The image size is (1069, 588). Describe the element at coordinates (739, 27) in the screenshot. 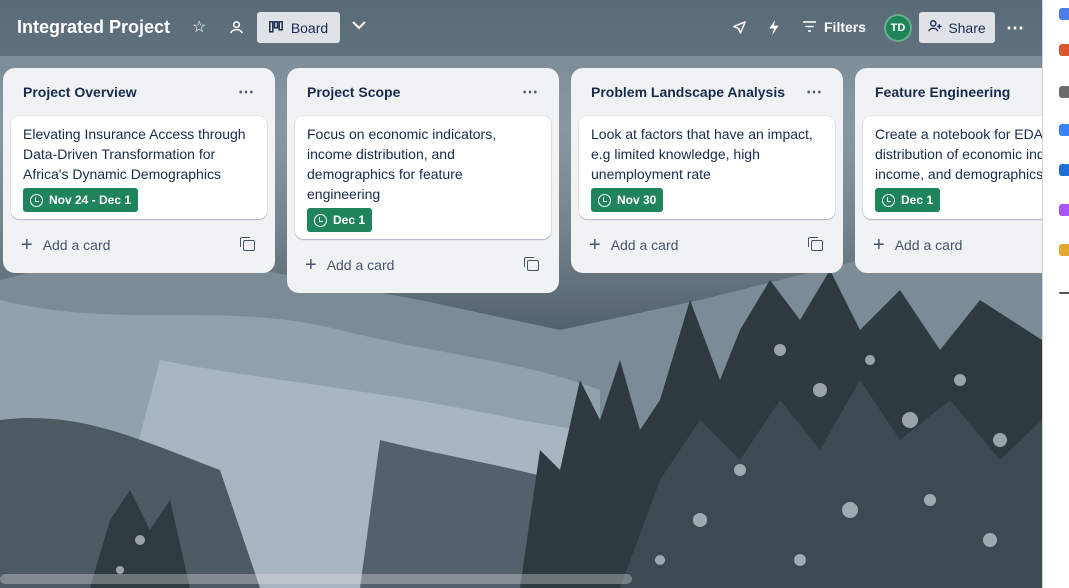

I see `rocket-icon` at that location.